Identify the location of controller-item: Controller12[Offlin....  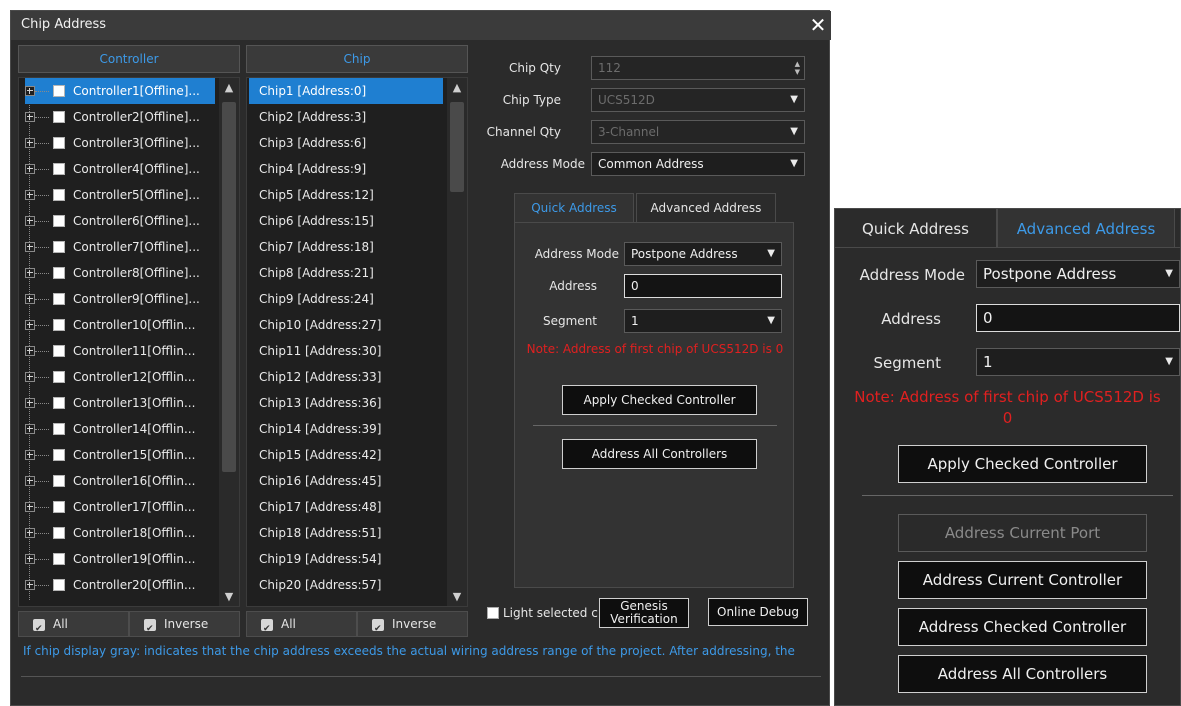
(120, 377).